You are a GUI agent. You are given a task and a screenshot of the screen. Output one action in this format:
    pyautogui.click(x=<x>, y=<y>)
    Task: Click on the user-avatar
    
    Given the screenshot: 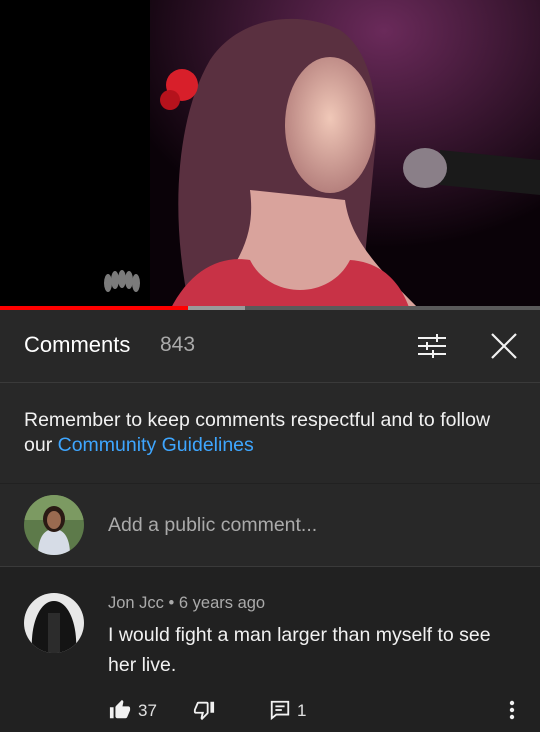 What is the action you would take?
    pyautogui.click(x=54, y=525)
    